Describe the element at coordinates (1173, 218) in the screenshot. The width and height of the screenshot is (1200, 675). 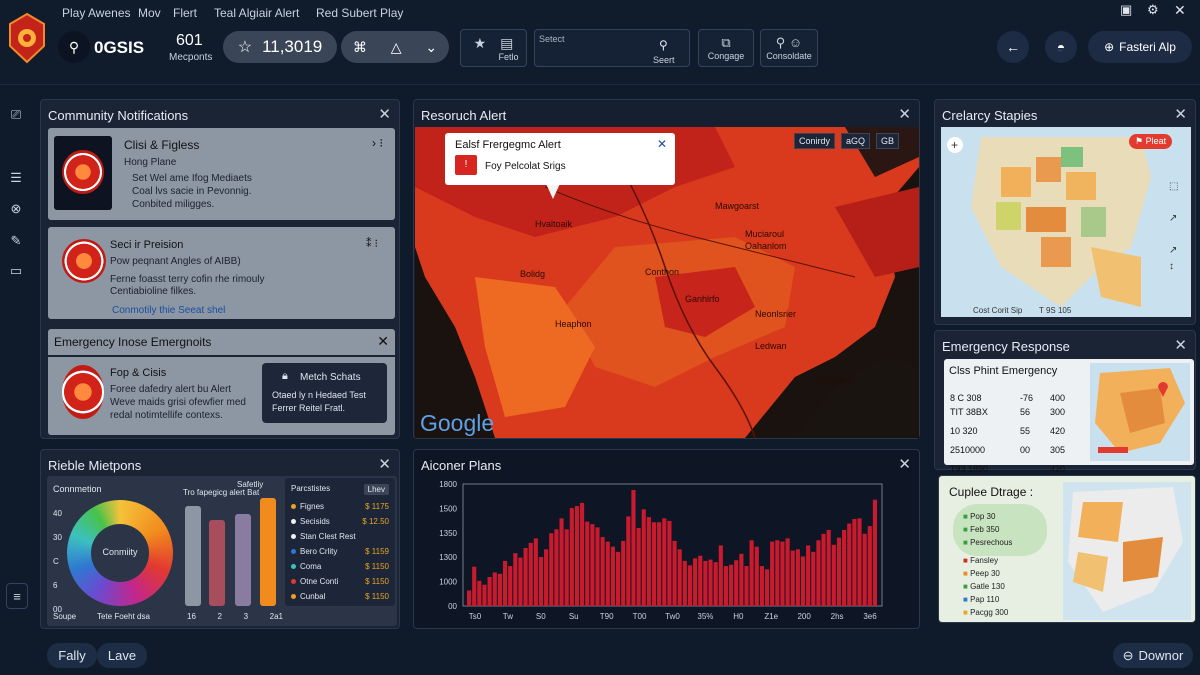
I see `map-tool-icon: ↗` at that location.